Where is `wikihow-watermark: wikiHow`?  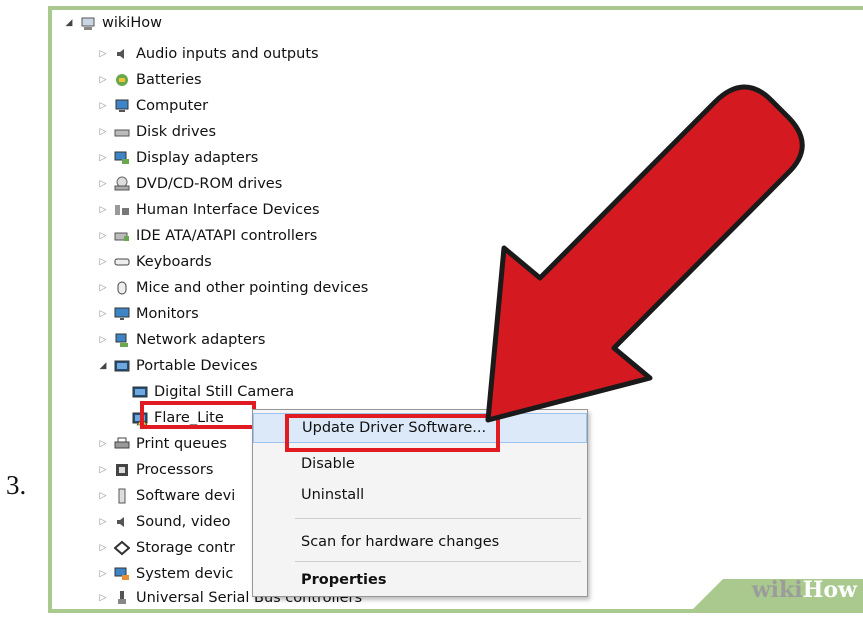
wikihow-watermark: wikiHow is located at coordinates (778, 589).